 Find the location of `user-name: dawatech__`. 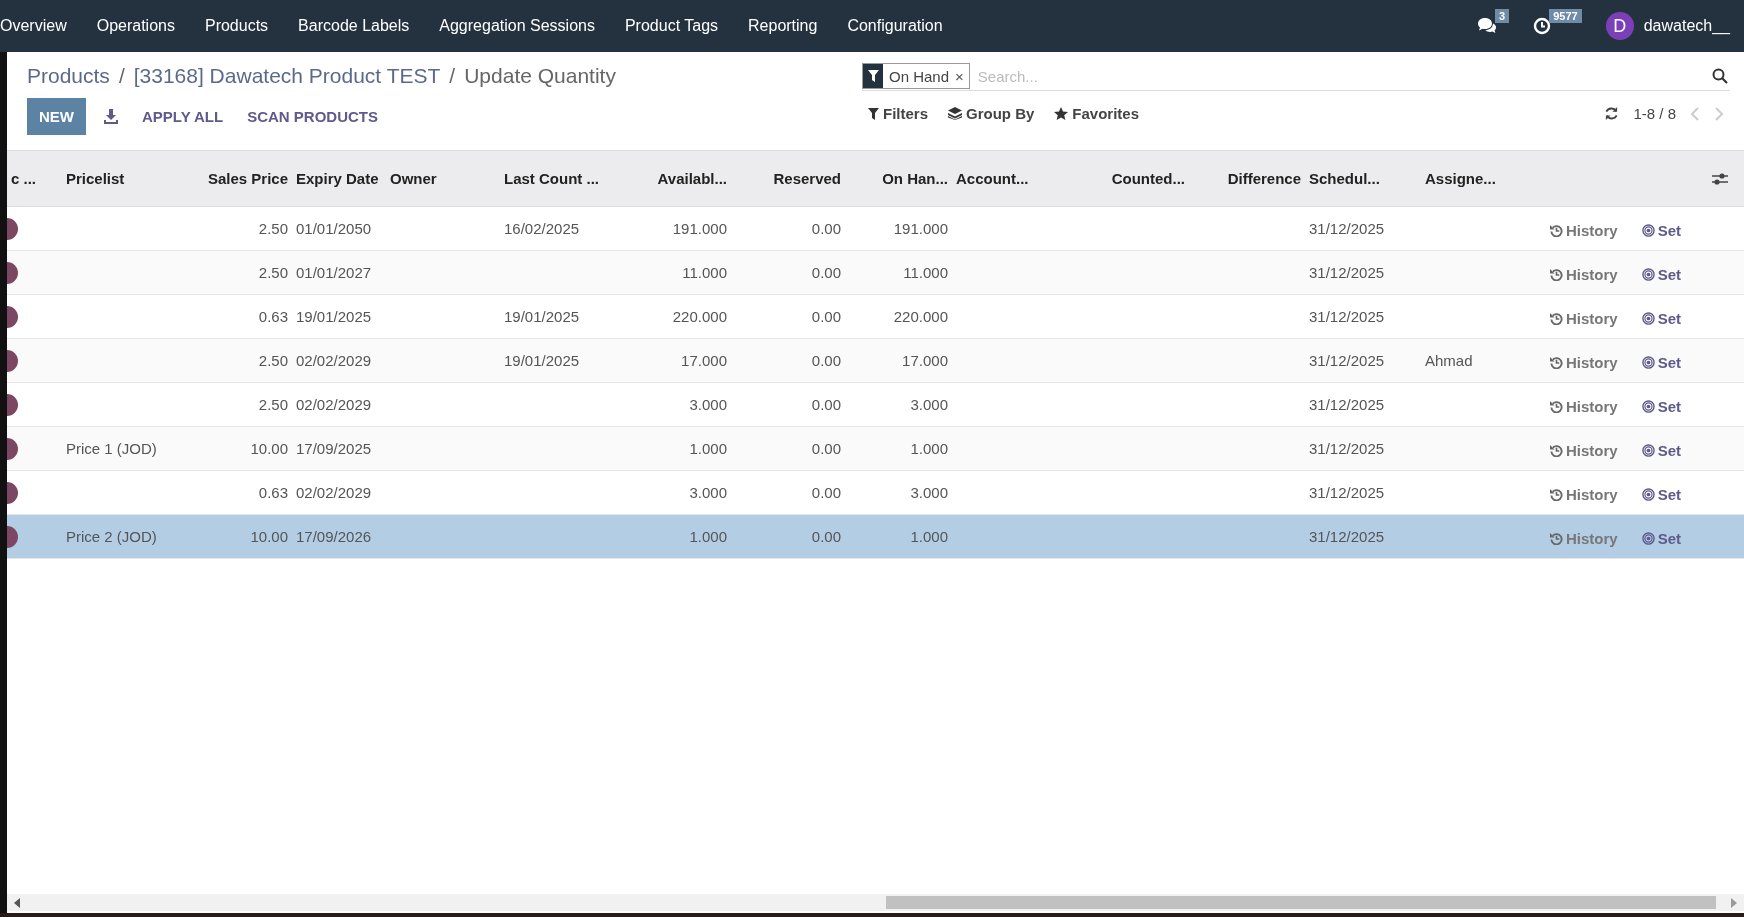

user-name: dawatech__ is located at coordinates (1686, 26).